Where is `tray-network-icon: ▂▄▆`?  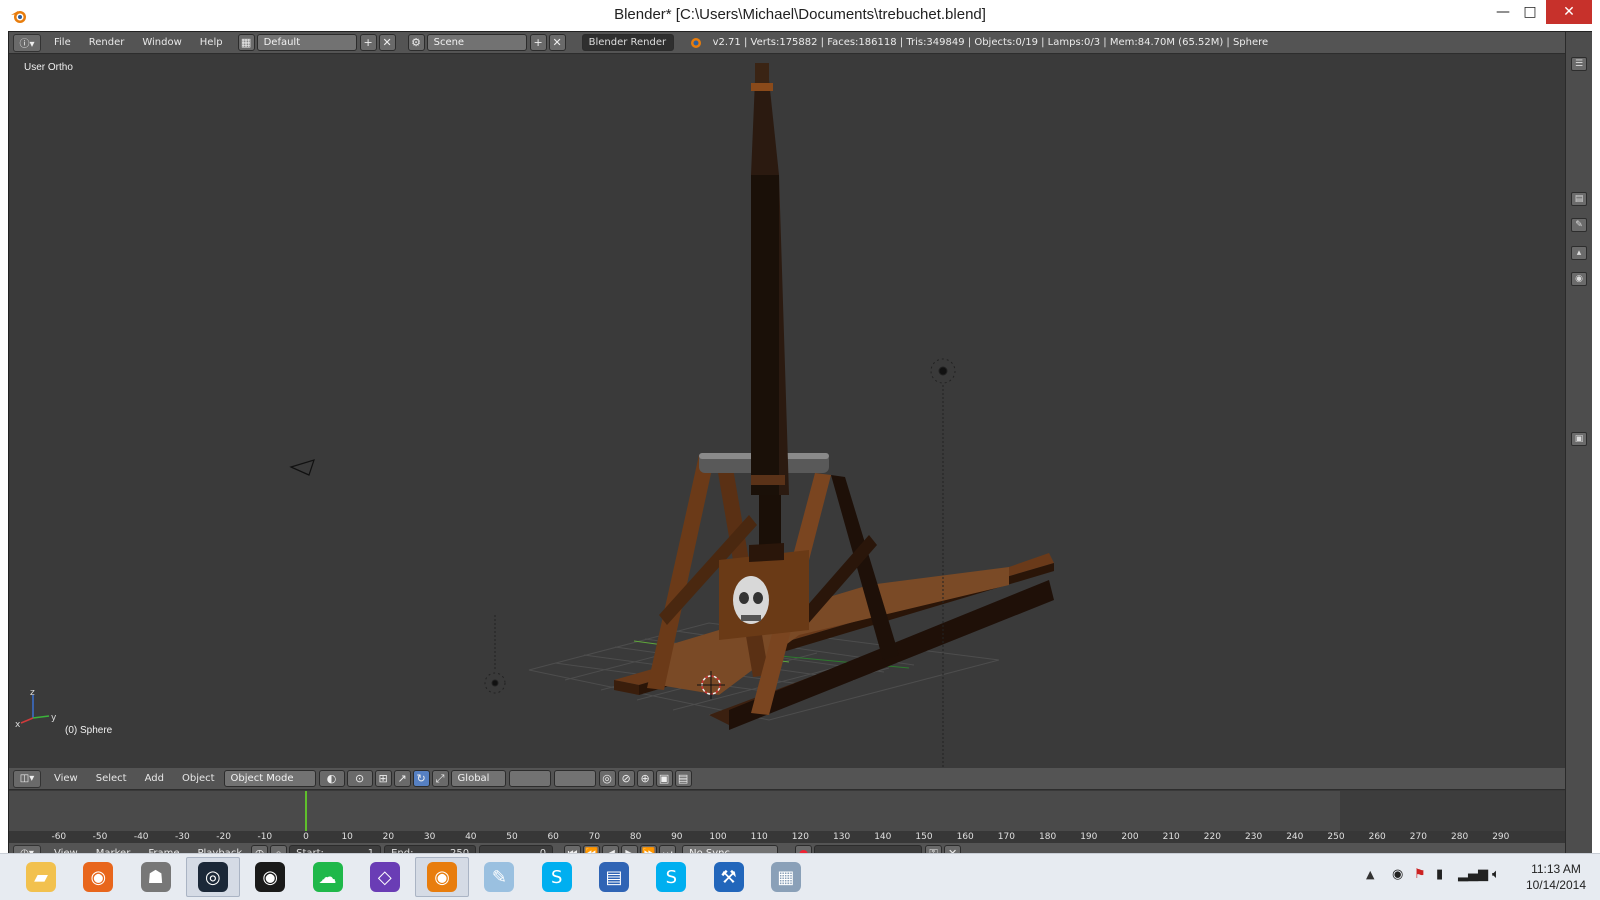 tray-network-icon: ▂▄▆ is located at coordinates (1473, 874).